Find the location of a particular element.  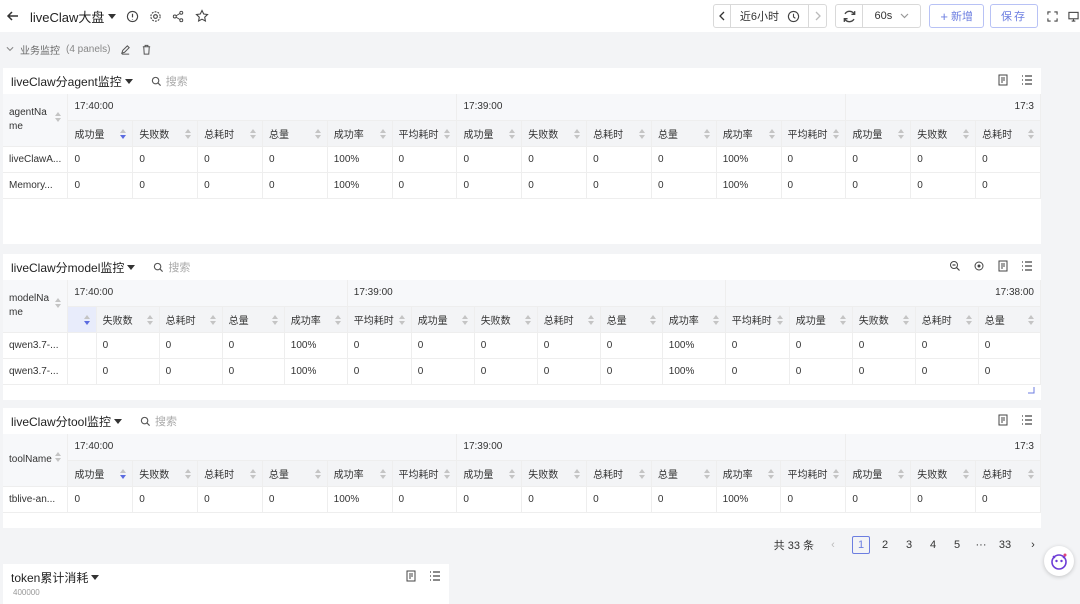

page-number-button: 33 is located at coordinates (1005, 545).